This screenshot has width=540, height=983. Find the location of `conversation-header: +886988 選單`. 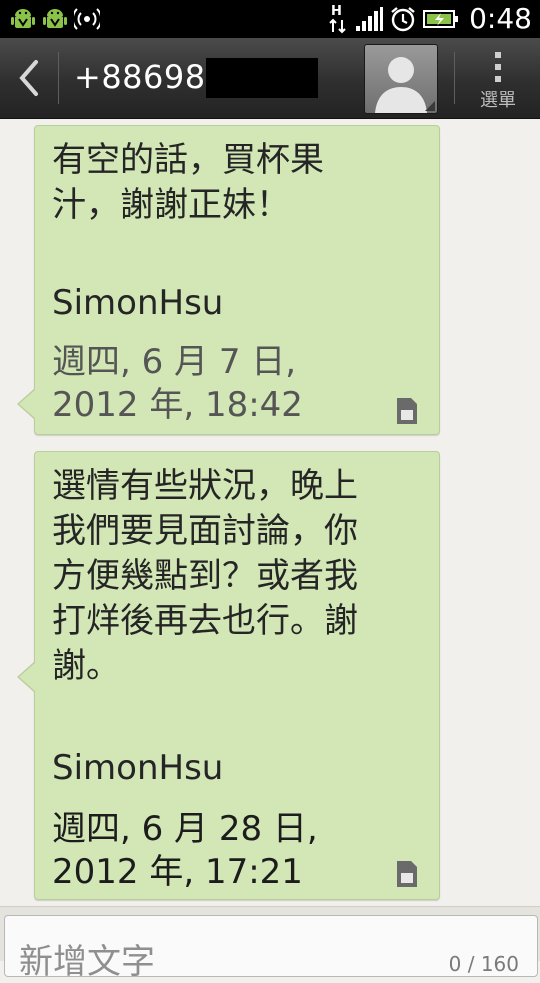

conversation-header: +886988 選單 is located at coordinates (270, 78).